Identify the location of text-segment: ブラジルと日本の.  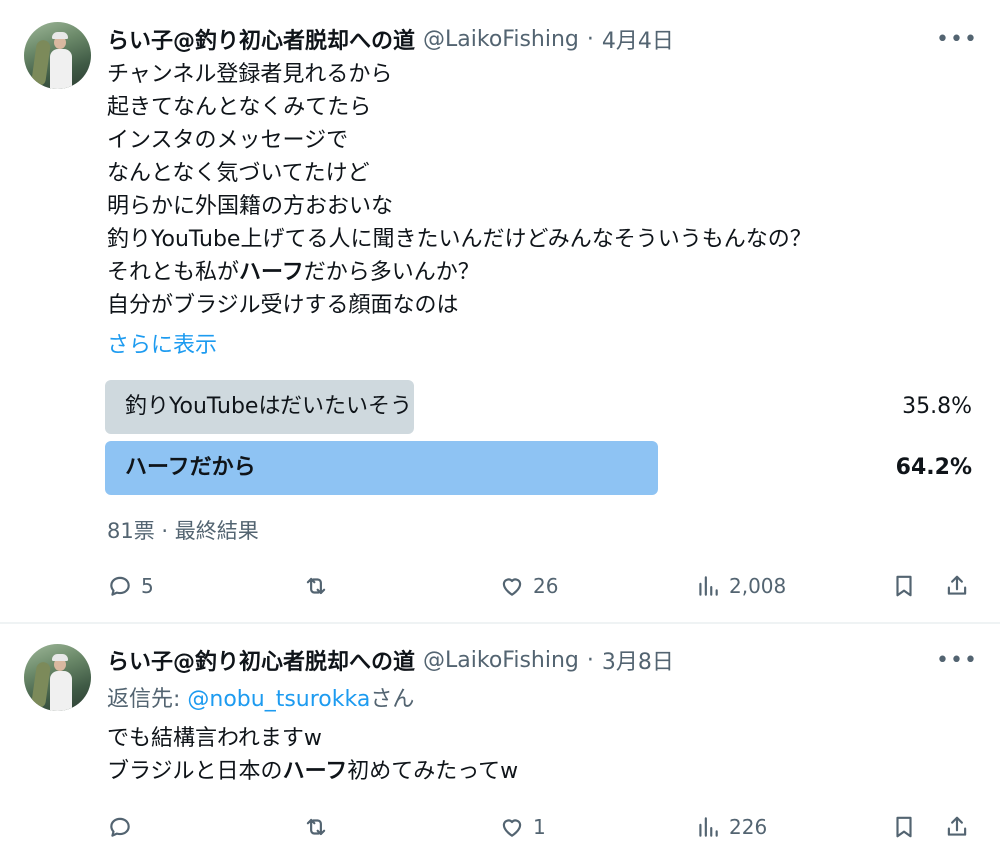
(195, 771).